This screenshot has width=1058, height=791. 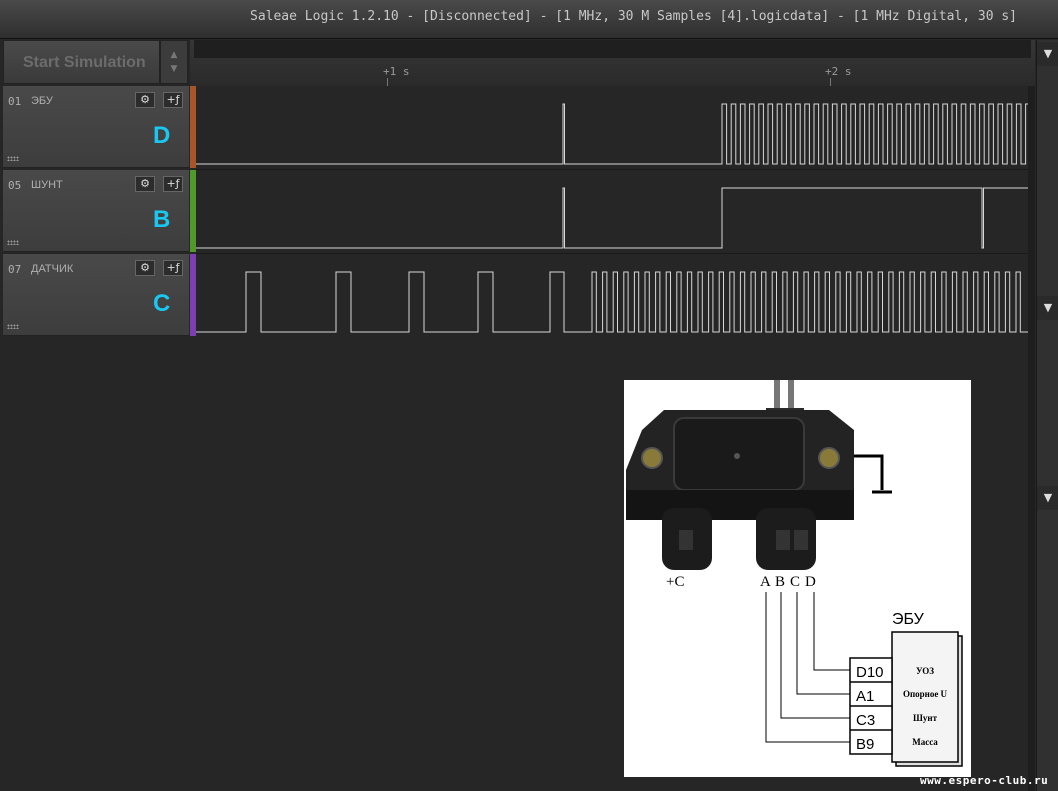 I want to click on channel-name: ЭБУ, so click(x=42, y=101).